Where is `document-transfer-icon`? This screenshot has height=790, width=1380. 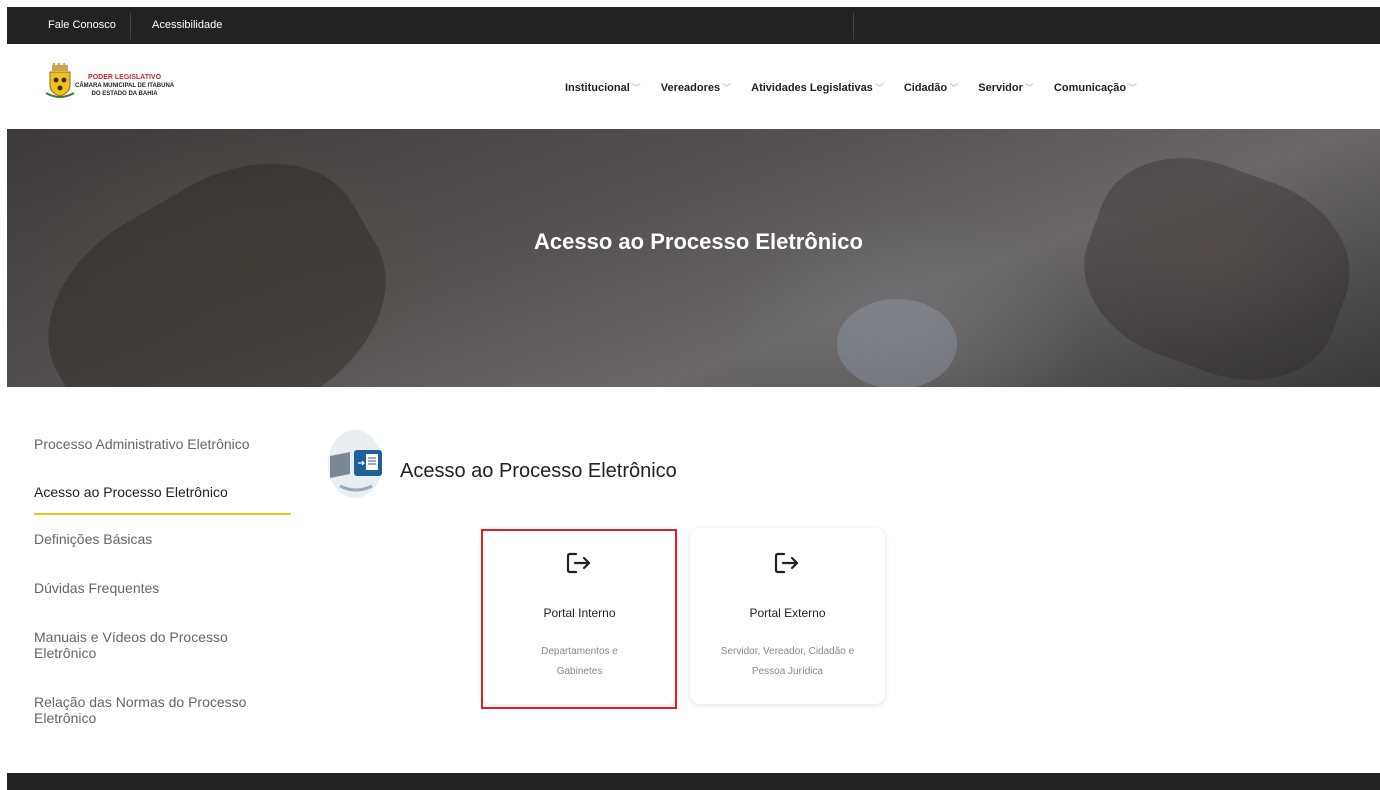 document-transfer-icon is located at coordinates (355, 463).